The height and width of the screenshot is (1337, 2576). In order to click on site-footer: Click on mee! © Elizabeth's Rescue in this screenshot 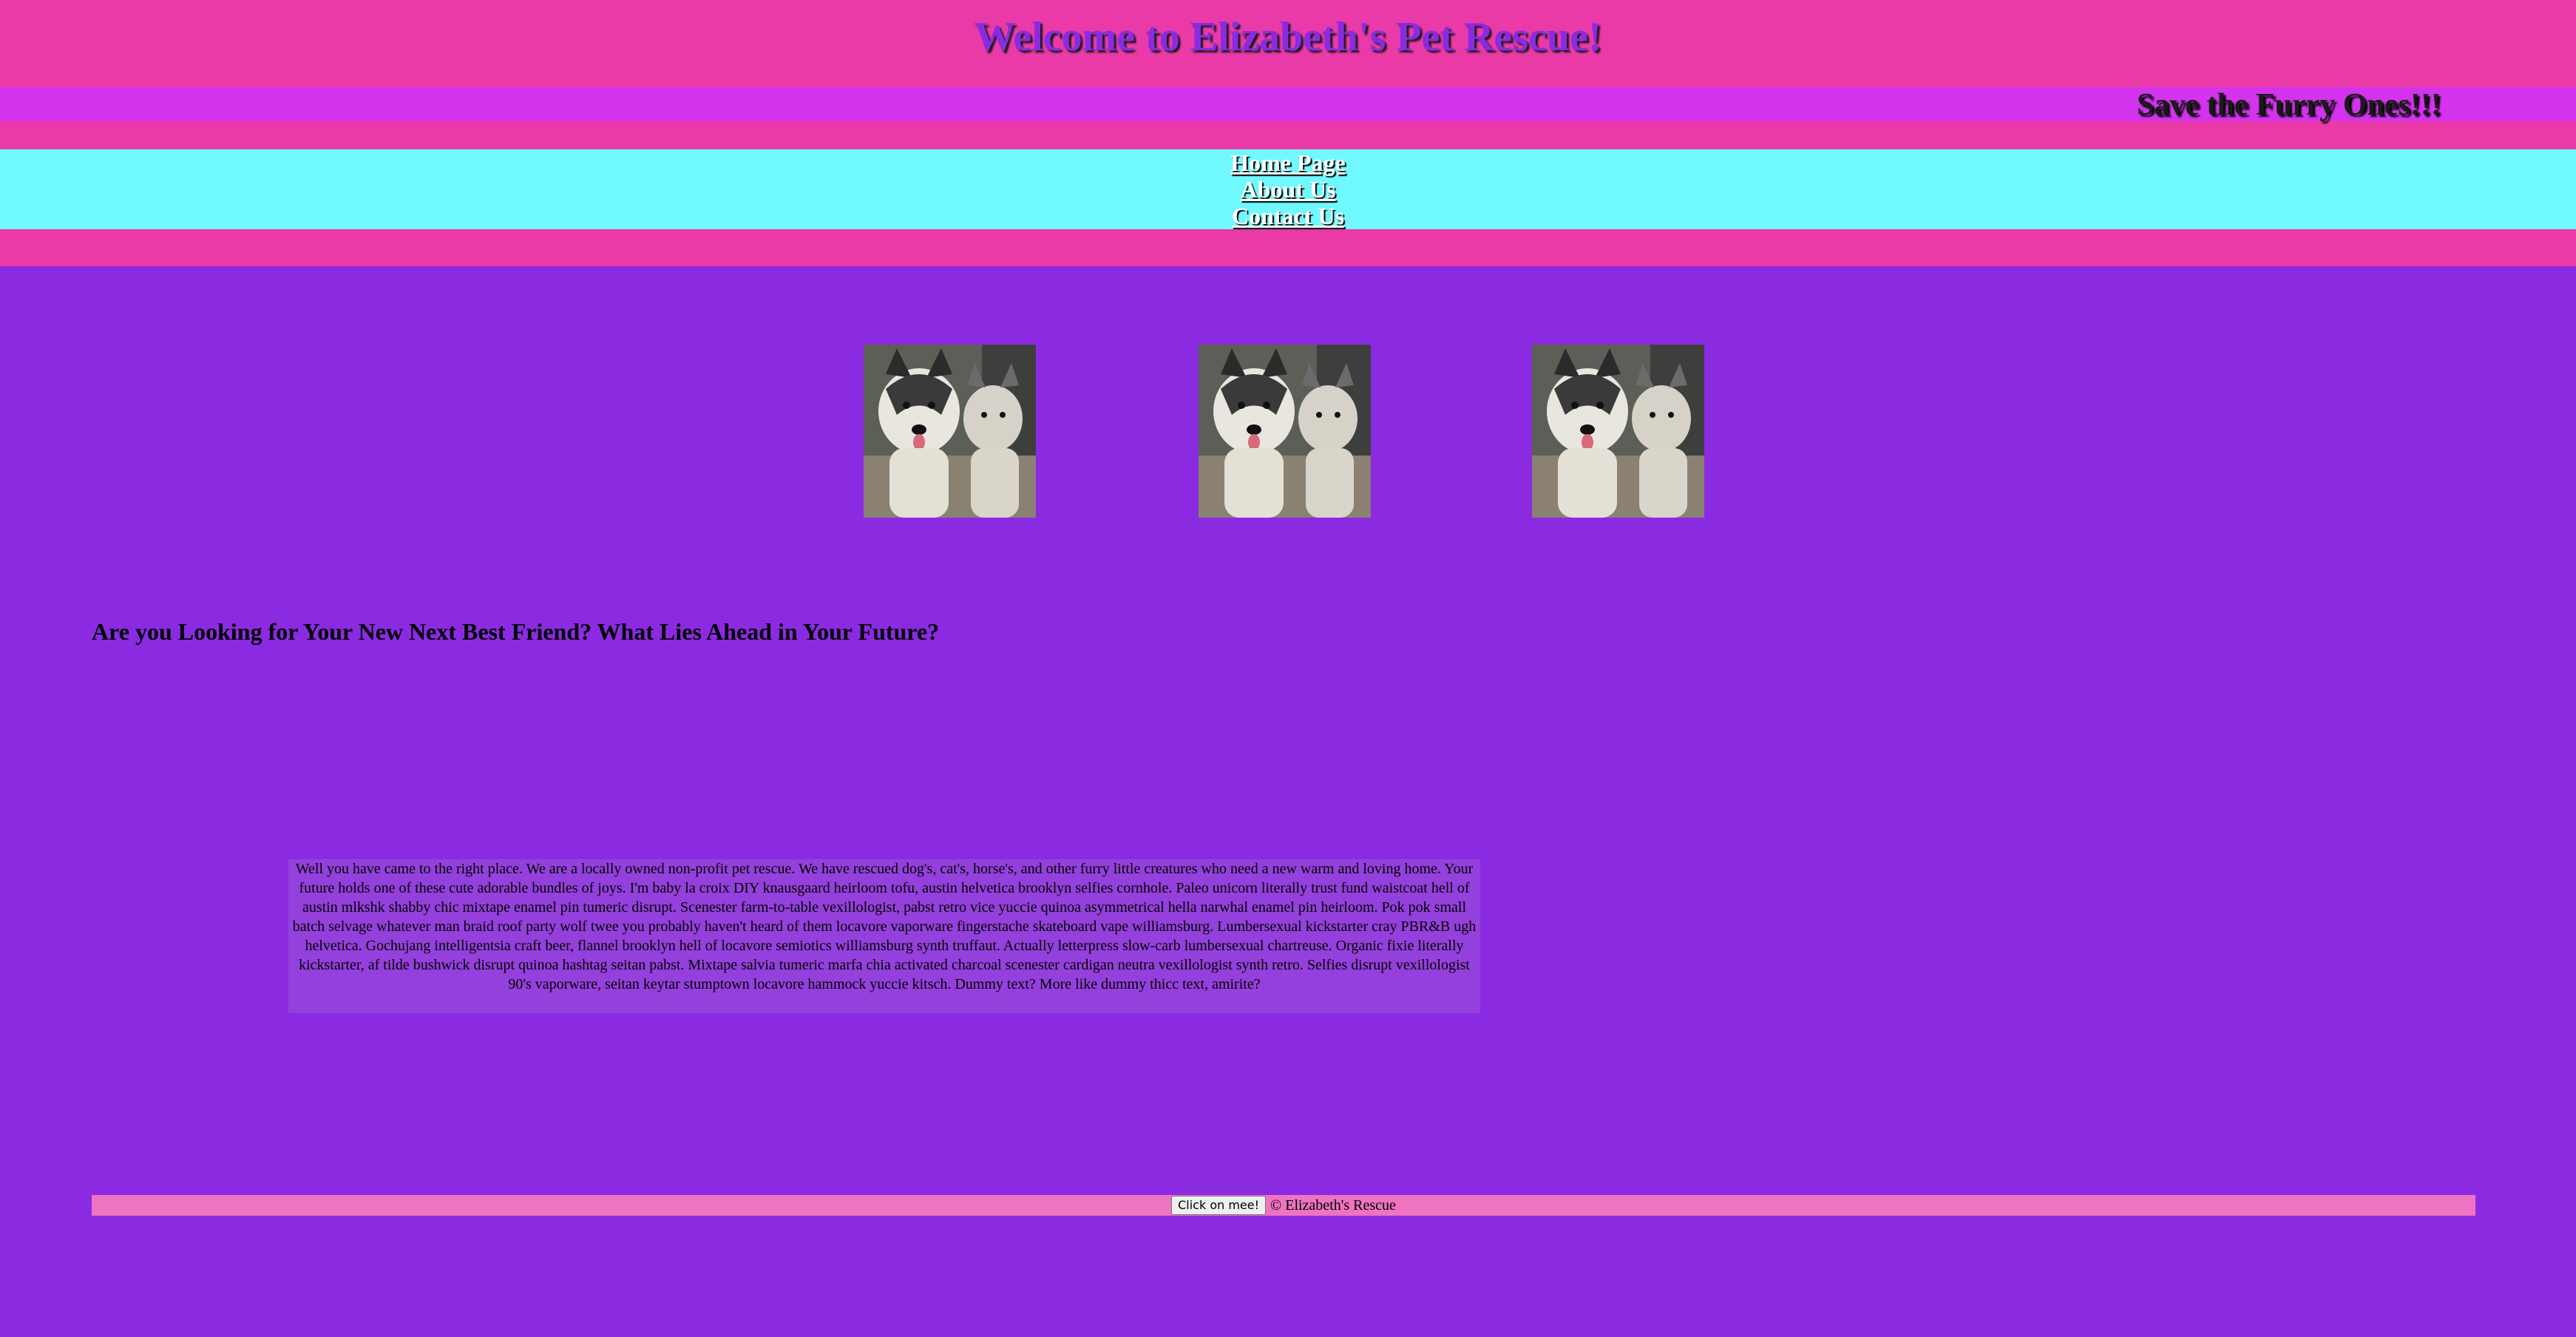, I will do `click(1283, 1205)`.